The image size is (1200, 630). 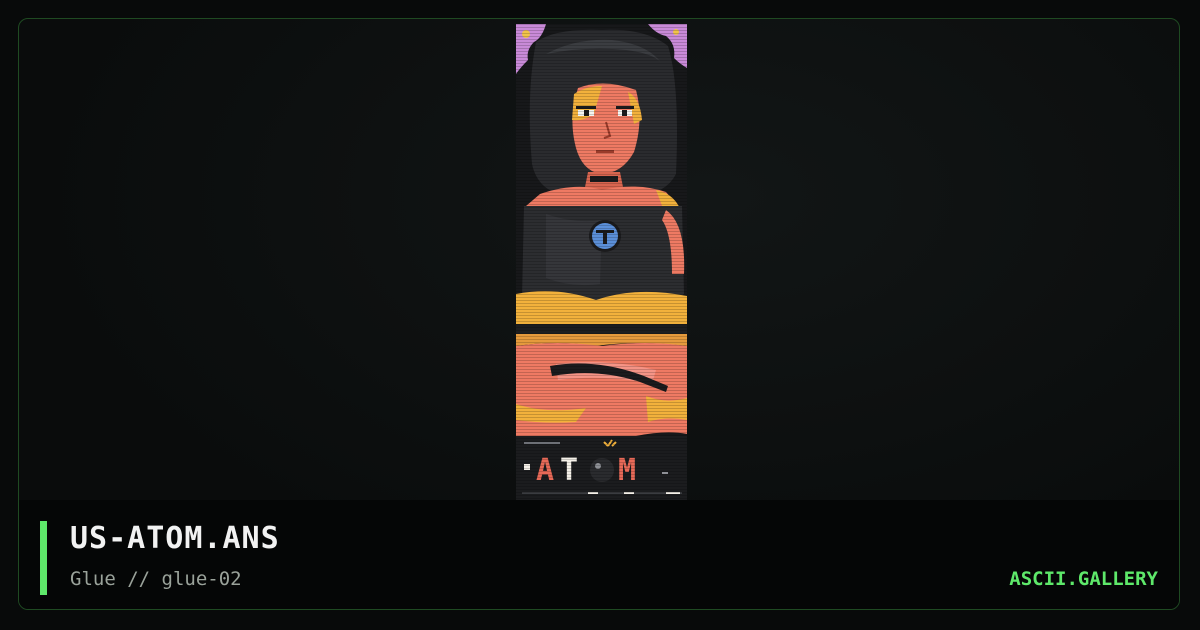 What do you see at coordinates (1083, 579) in the screenshot?
I see `site-brand: ASCII.GALLERY` at bounding box center [1083, 579].